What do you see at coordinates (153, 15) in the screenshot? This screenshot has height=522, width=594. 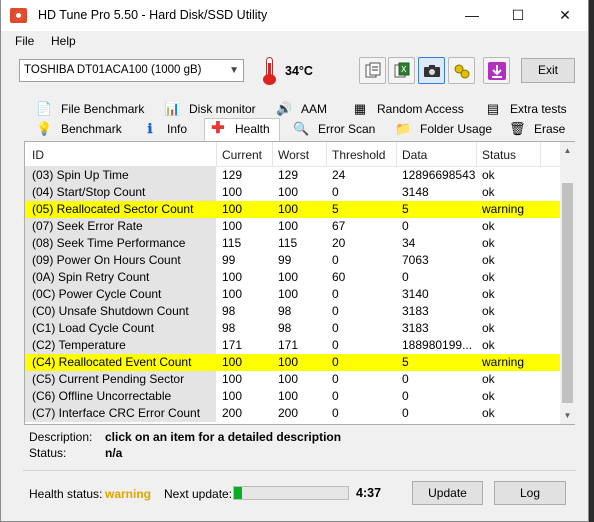 I see `window-title: HD Tune Pro 5.50 - Hard Disk/SSD Utility` at bounding box center [153, 15].